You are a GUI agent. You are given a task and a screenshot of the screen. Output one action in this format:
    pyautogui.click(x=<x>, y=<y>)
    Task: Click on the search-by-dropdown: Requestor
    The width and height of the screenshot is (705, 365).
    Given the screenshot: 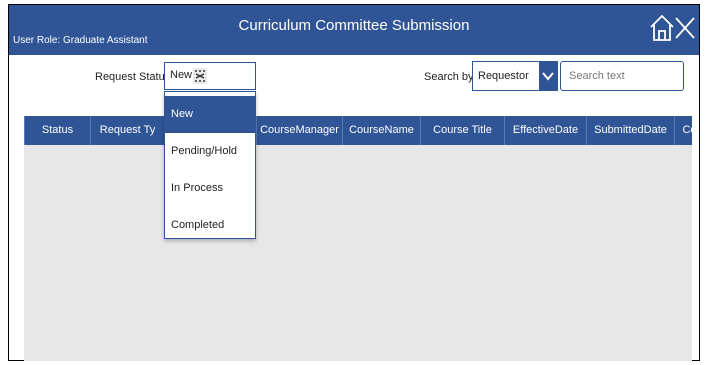 What is the action you would take?
    pyautogui.click(x=515, y=76)
    